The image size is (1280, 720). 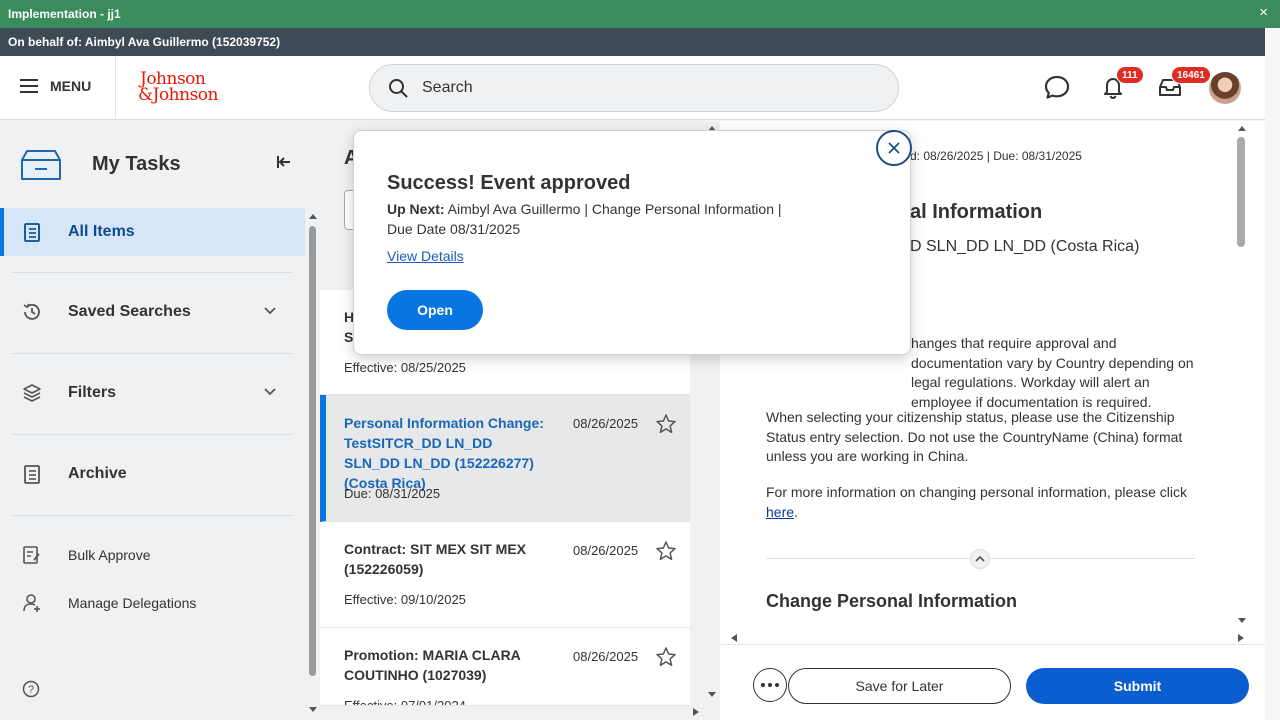 I want to click on close-popup-button, so click(x=894, y=148).